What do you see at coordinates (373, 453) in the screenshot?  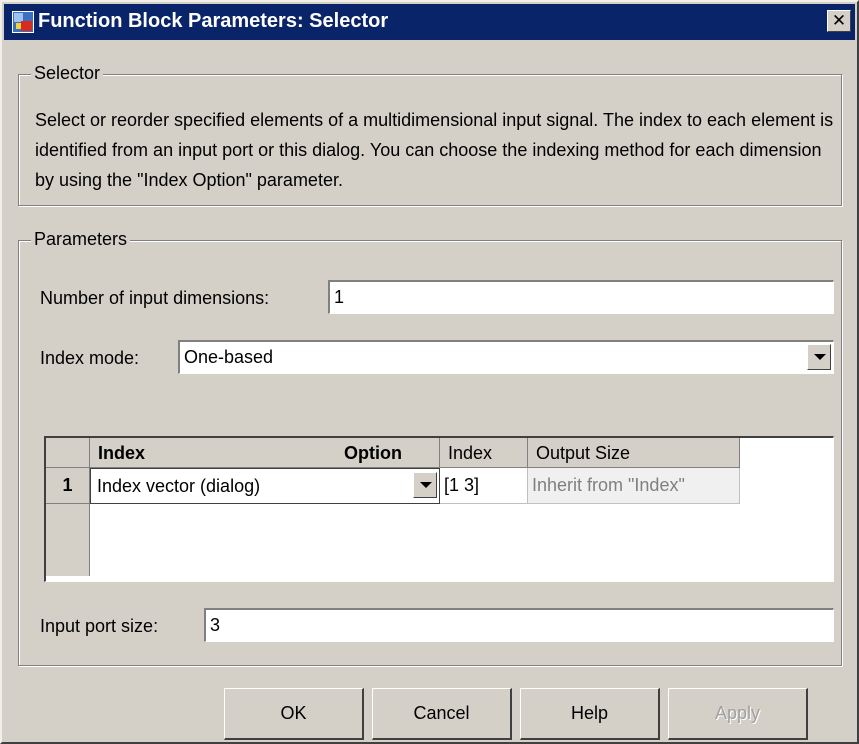 I see `header-option-text: Option` at bounding box center [373, 453].